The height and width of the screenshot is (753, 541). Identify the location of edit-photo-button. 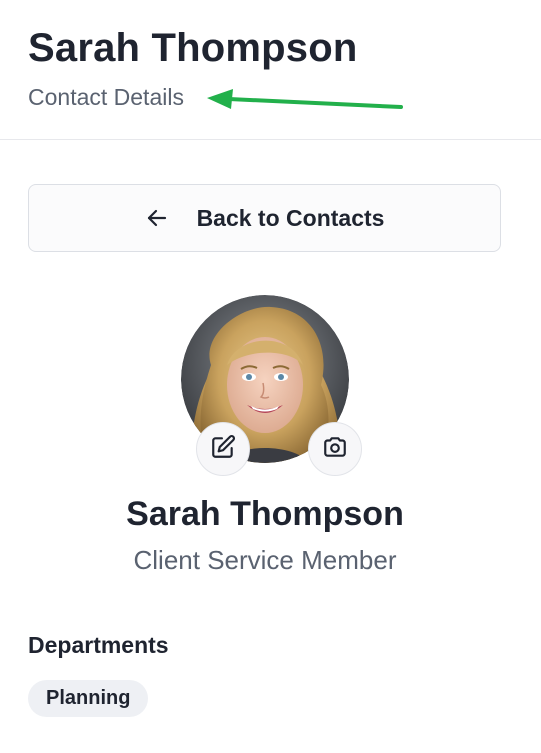
(223, 449).